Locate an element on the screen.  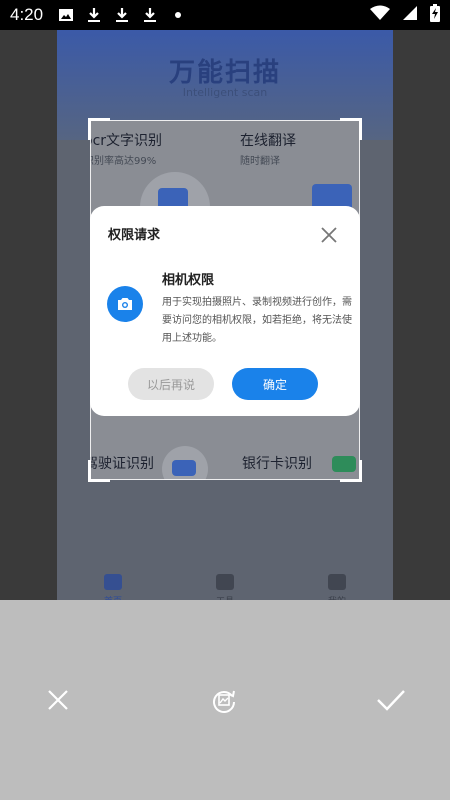
dialog-title: 权限请求 is located at coordinates (134, 235).